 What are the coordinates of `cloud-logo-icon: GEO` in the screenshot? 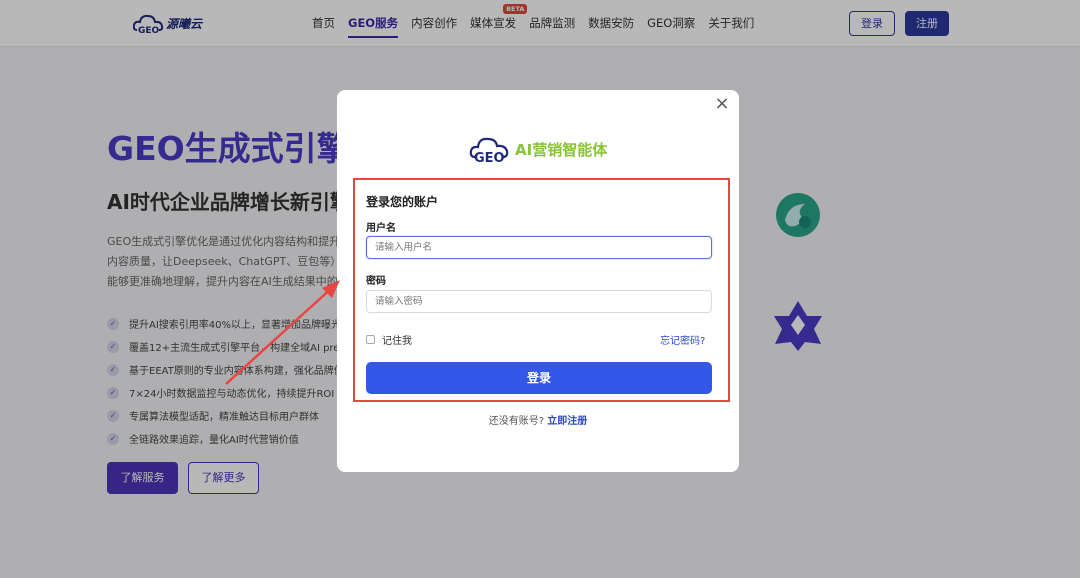 It's located at (489, 151).